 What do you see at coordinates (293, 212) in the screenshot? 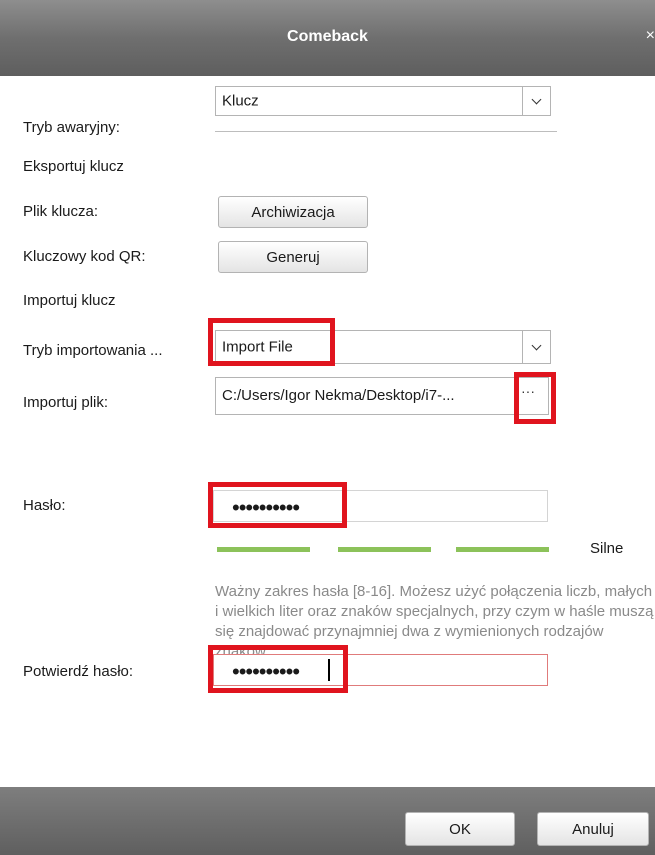
I see `backup-button: Archiwizacja` at bounding box center [293, 212].